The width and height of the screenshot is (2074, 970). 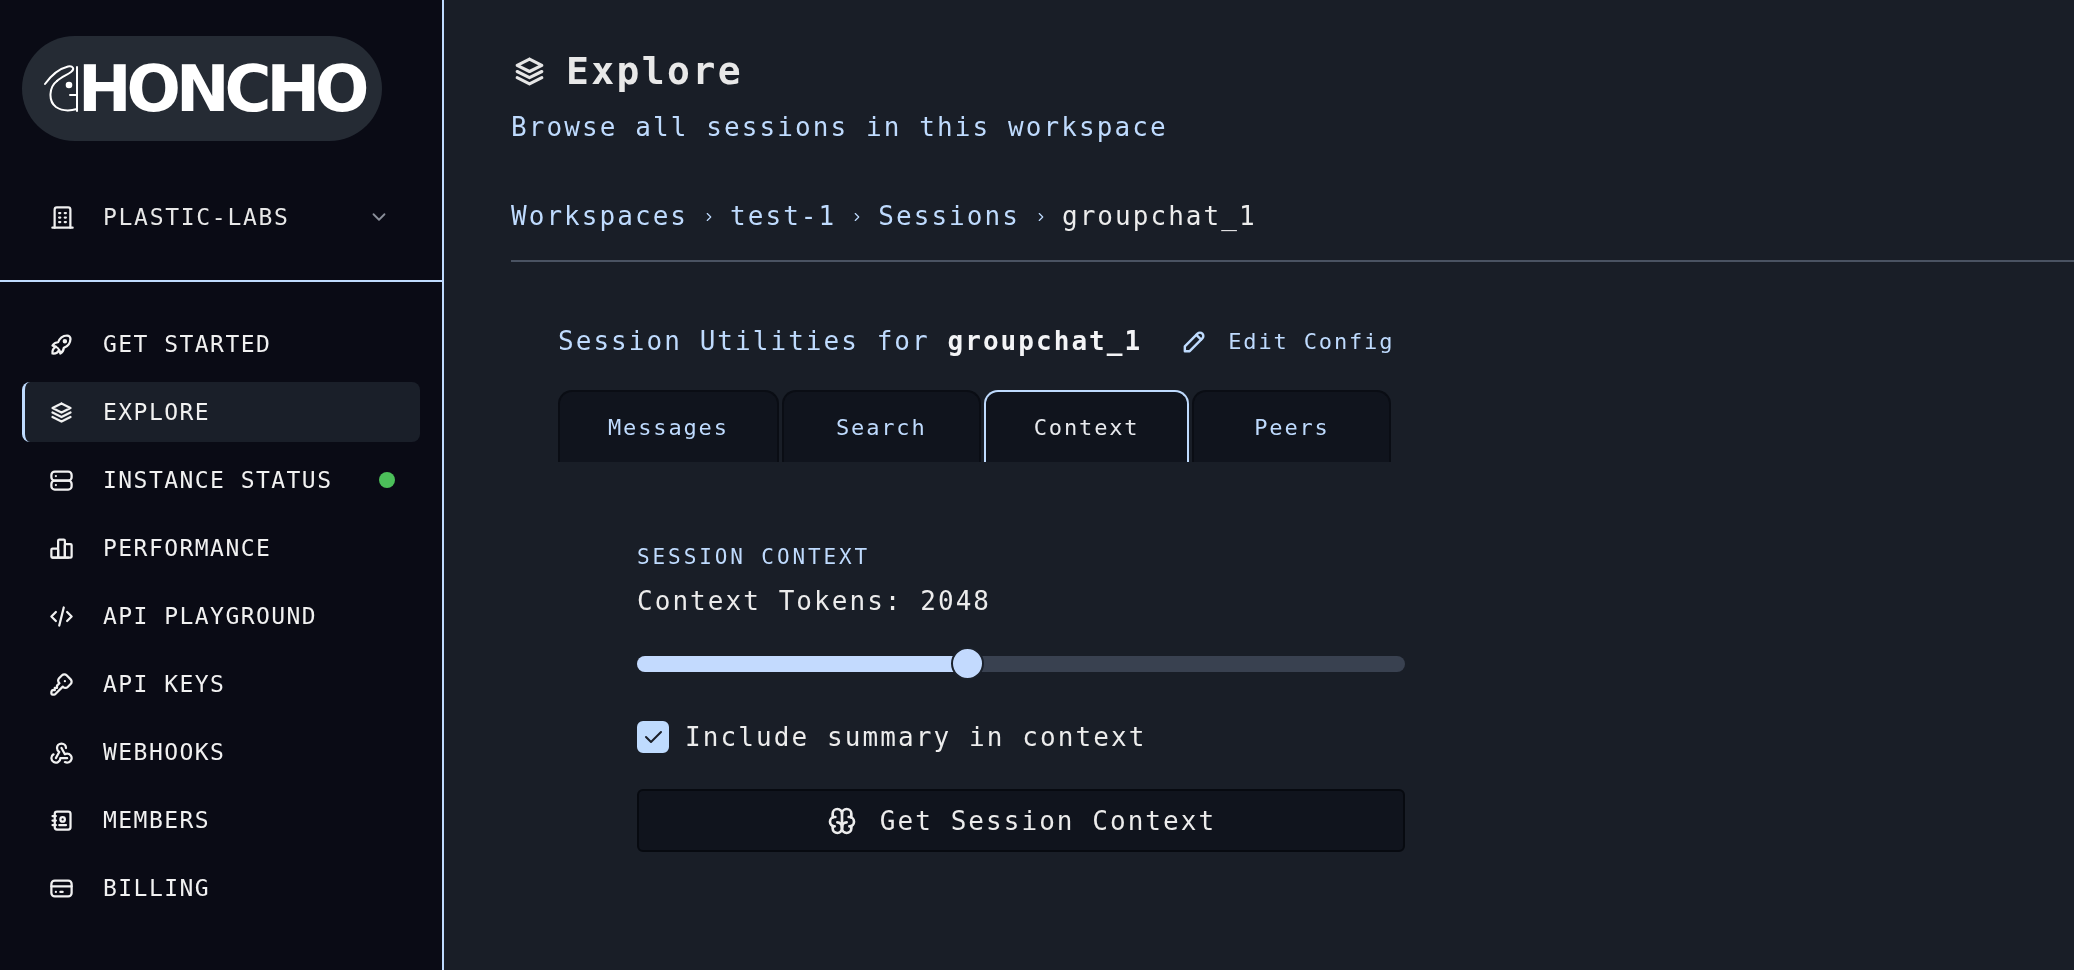 I want to click on nav-link: GET STARTED, so click(x=221, y=344).